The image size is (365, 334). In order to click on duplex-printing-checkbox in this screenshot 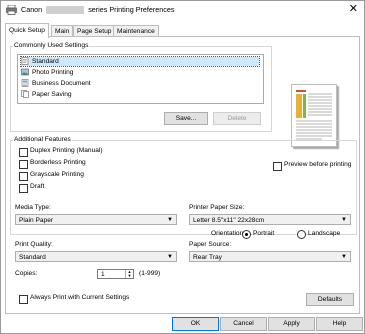, I will do `click(23, 152)`.